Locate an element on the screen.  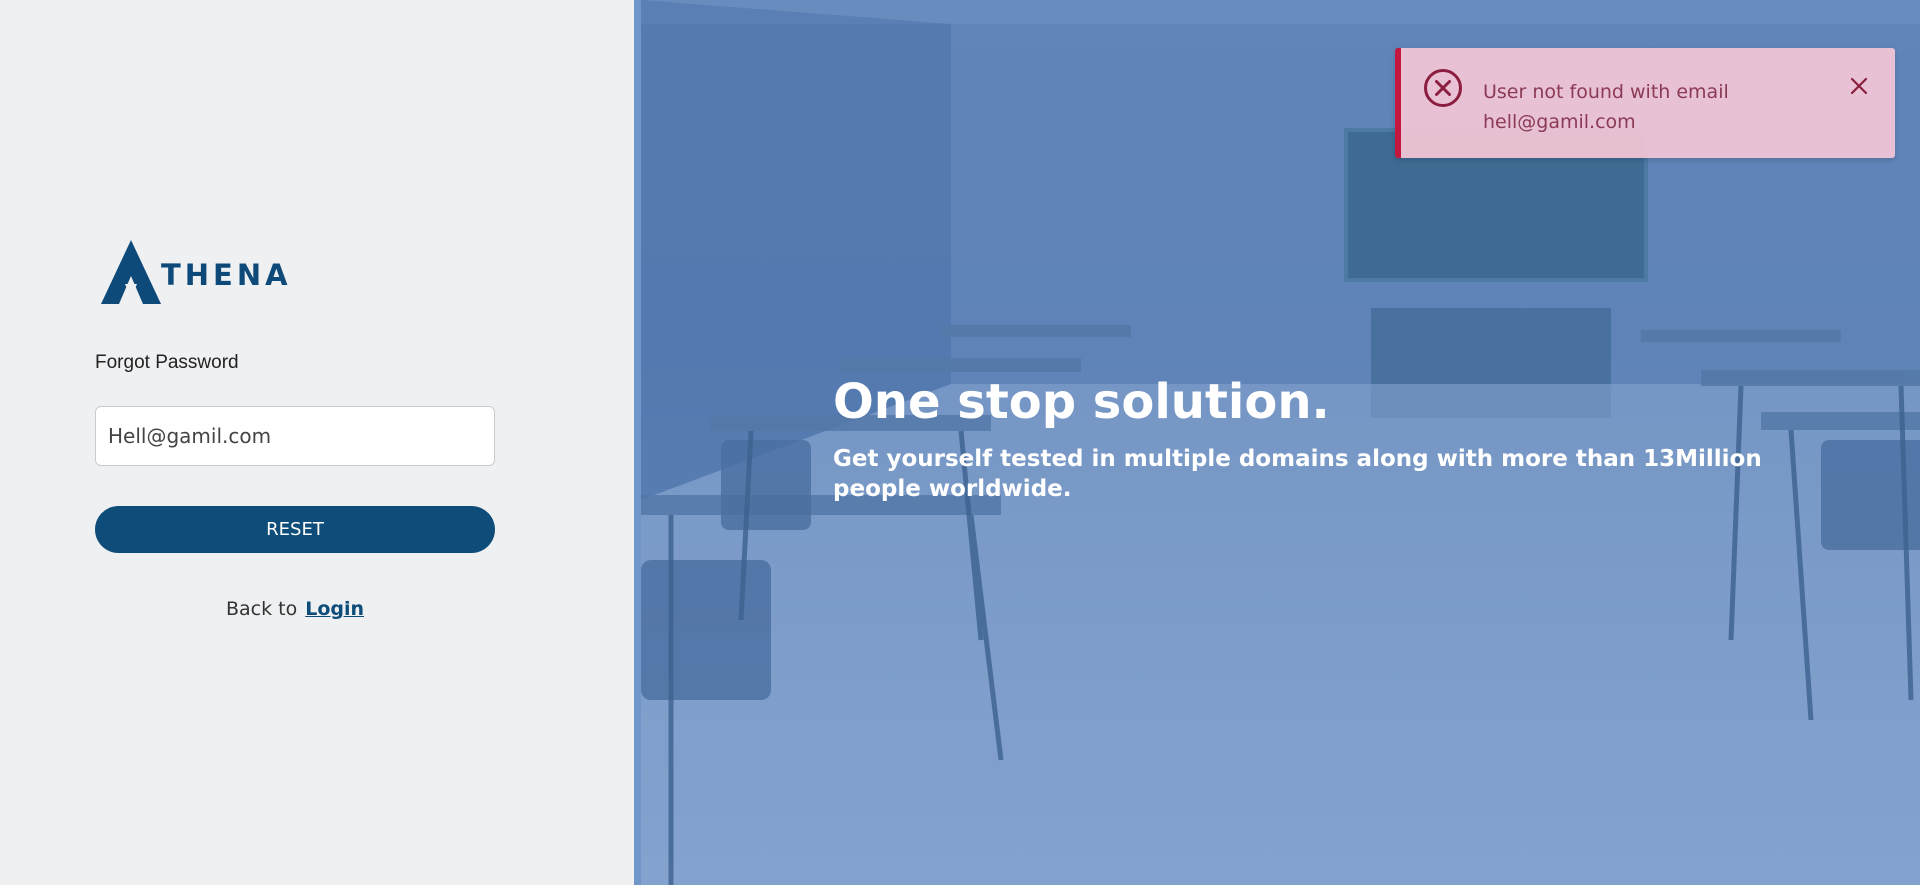
logo-text: THENA is located at coordinates (226, 275).